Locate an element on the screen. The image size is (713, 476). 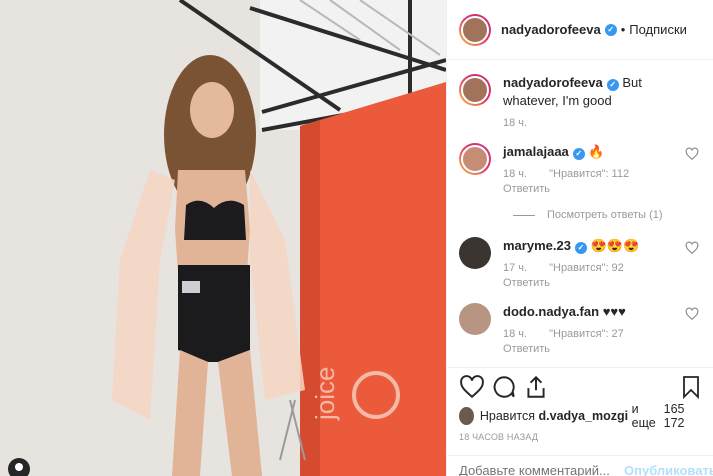
author-avatar is located at coordinates (475, 29).